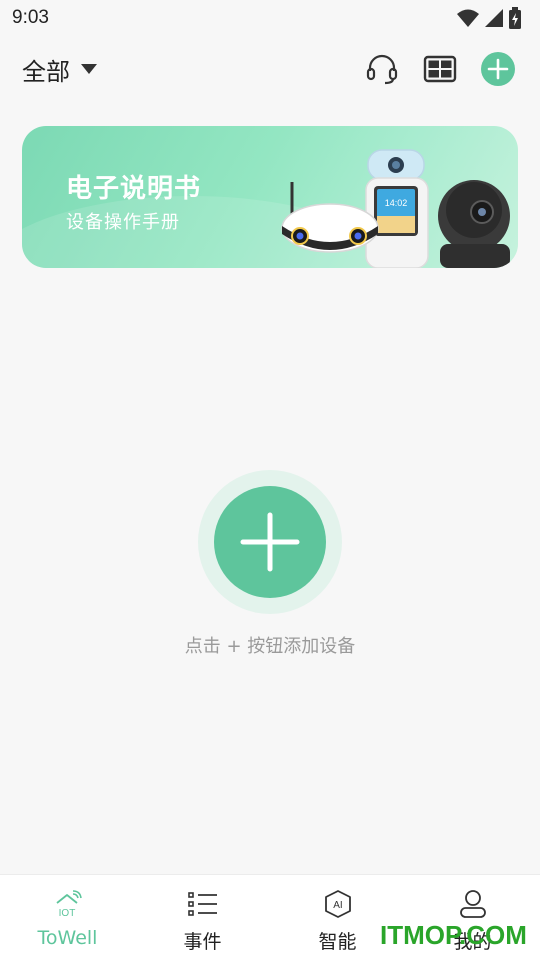 This screenshot has width=540, height=960. I want to click on status-icons, so click(489, 18).